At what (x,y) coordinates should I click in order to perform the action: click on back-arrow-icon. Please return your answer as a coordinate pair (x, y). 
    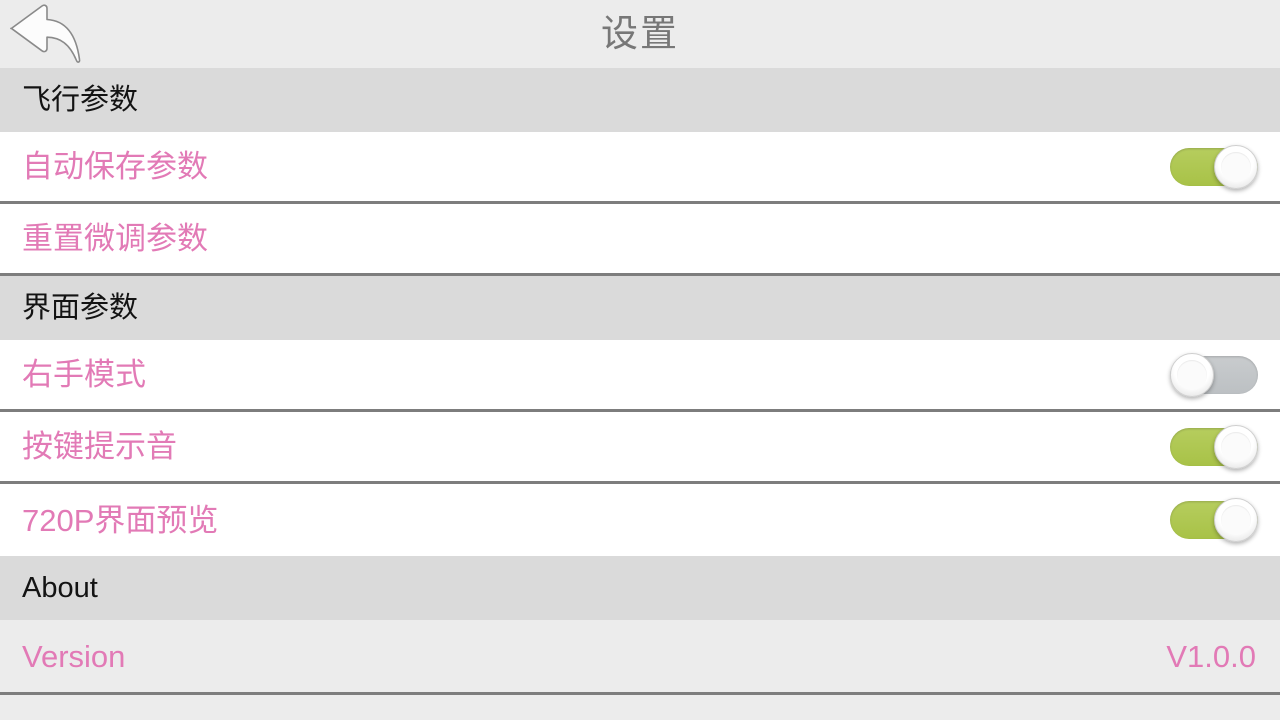
    Looking at the image, I should click on (48, 33).